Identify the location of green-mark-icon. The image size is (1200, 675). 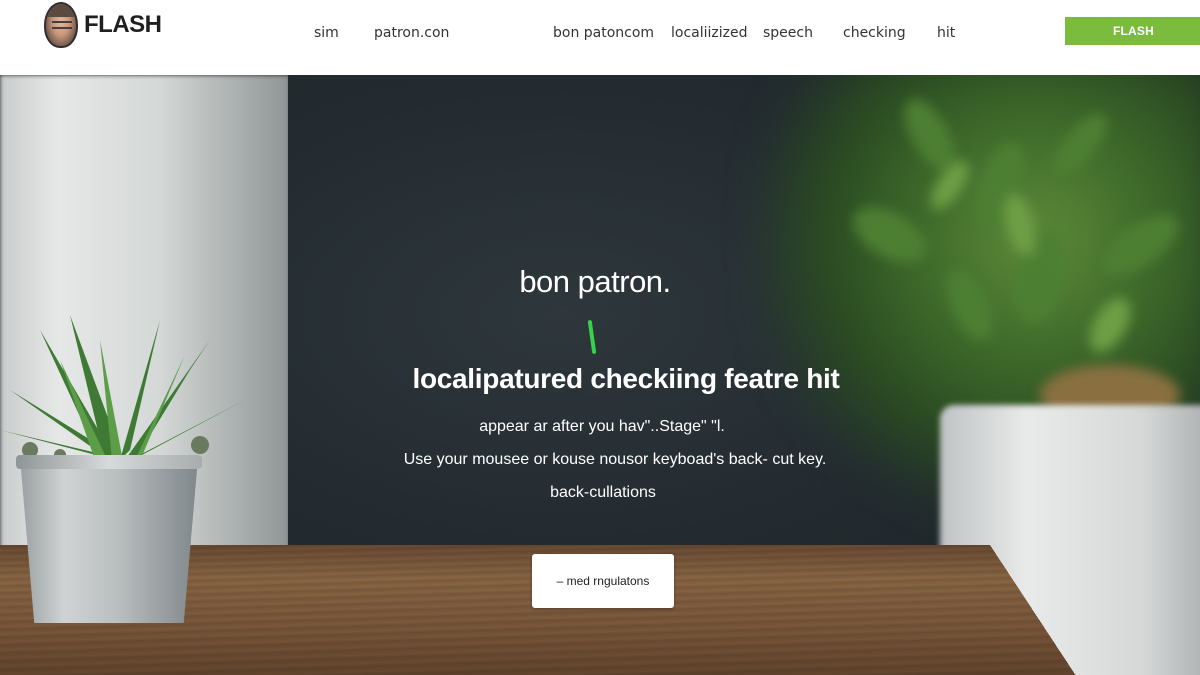
(592, 337).